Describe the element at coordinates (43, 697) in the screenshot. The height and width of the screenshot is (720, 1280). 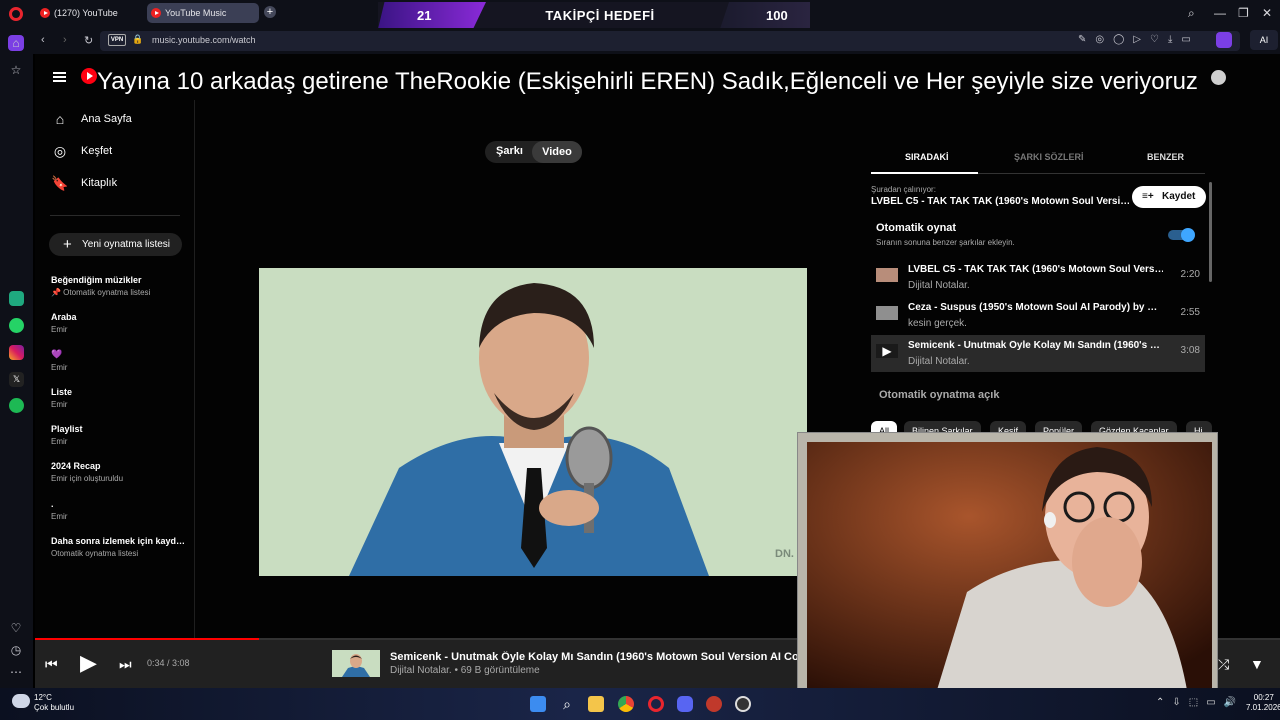
I see `weather-temp: 12°C` at that location.